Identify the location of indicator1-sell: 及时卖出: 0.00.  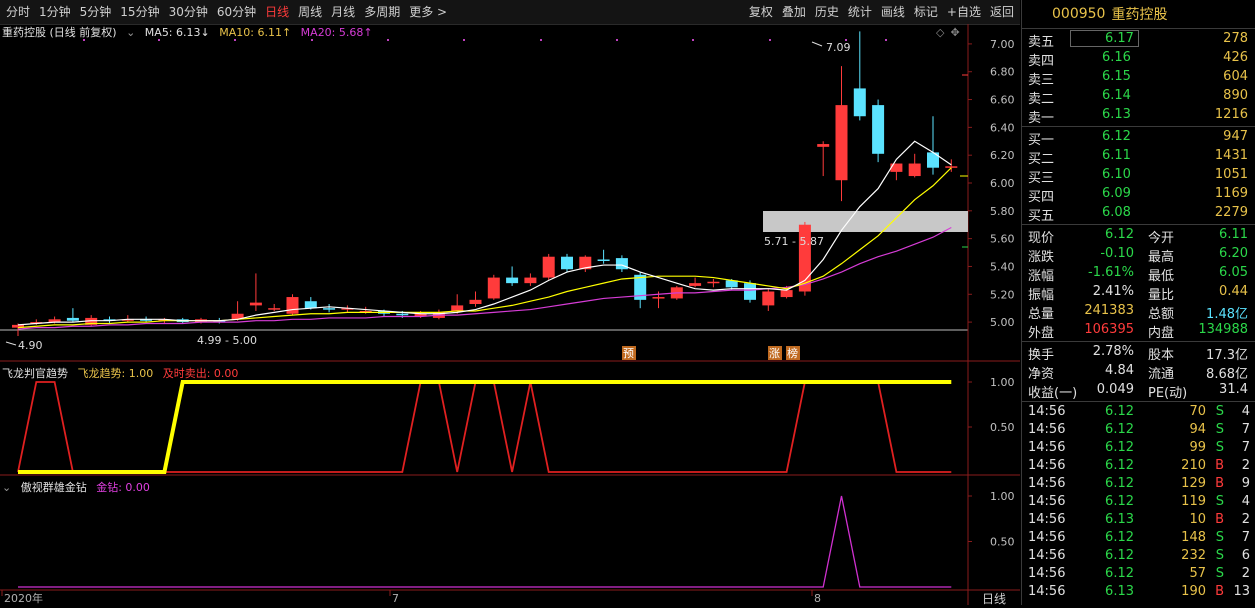
(200, 373).